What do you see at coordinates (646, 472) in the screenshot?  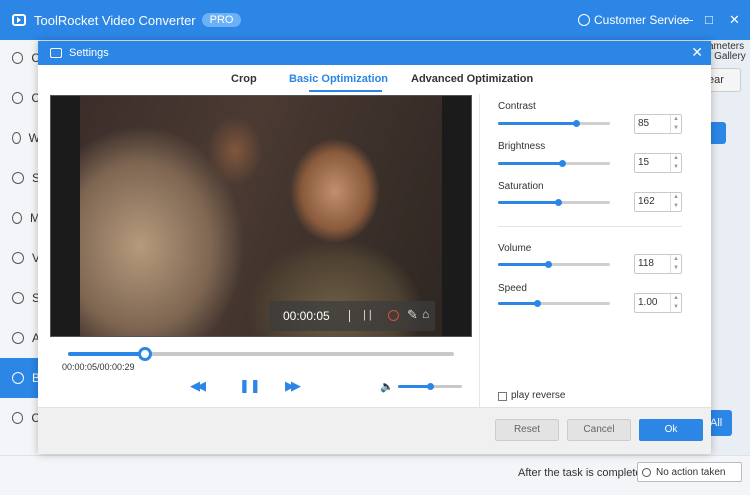 I see `clock-icon` at bounding box center [646, 472].